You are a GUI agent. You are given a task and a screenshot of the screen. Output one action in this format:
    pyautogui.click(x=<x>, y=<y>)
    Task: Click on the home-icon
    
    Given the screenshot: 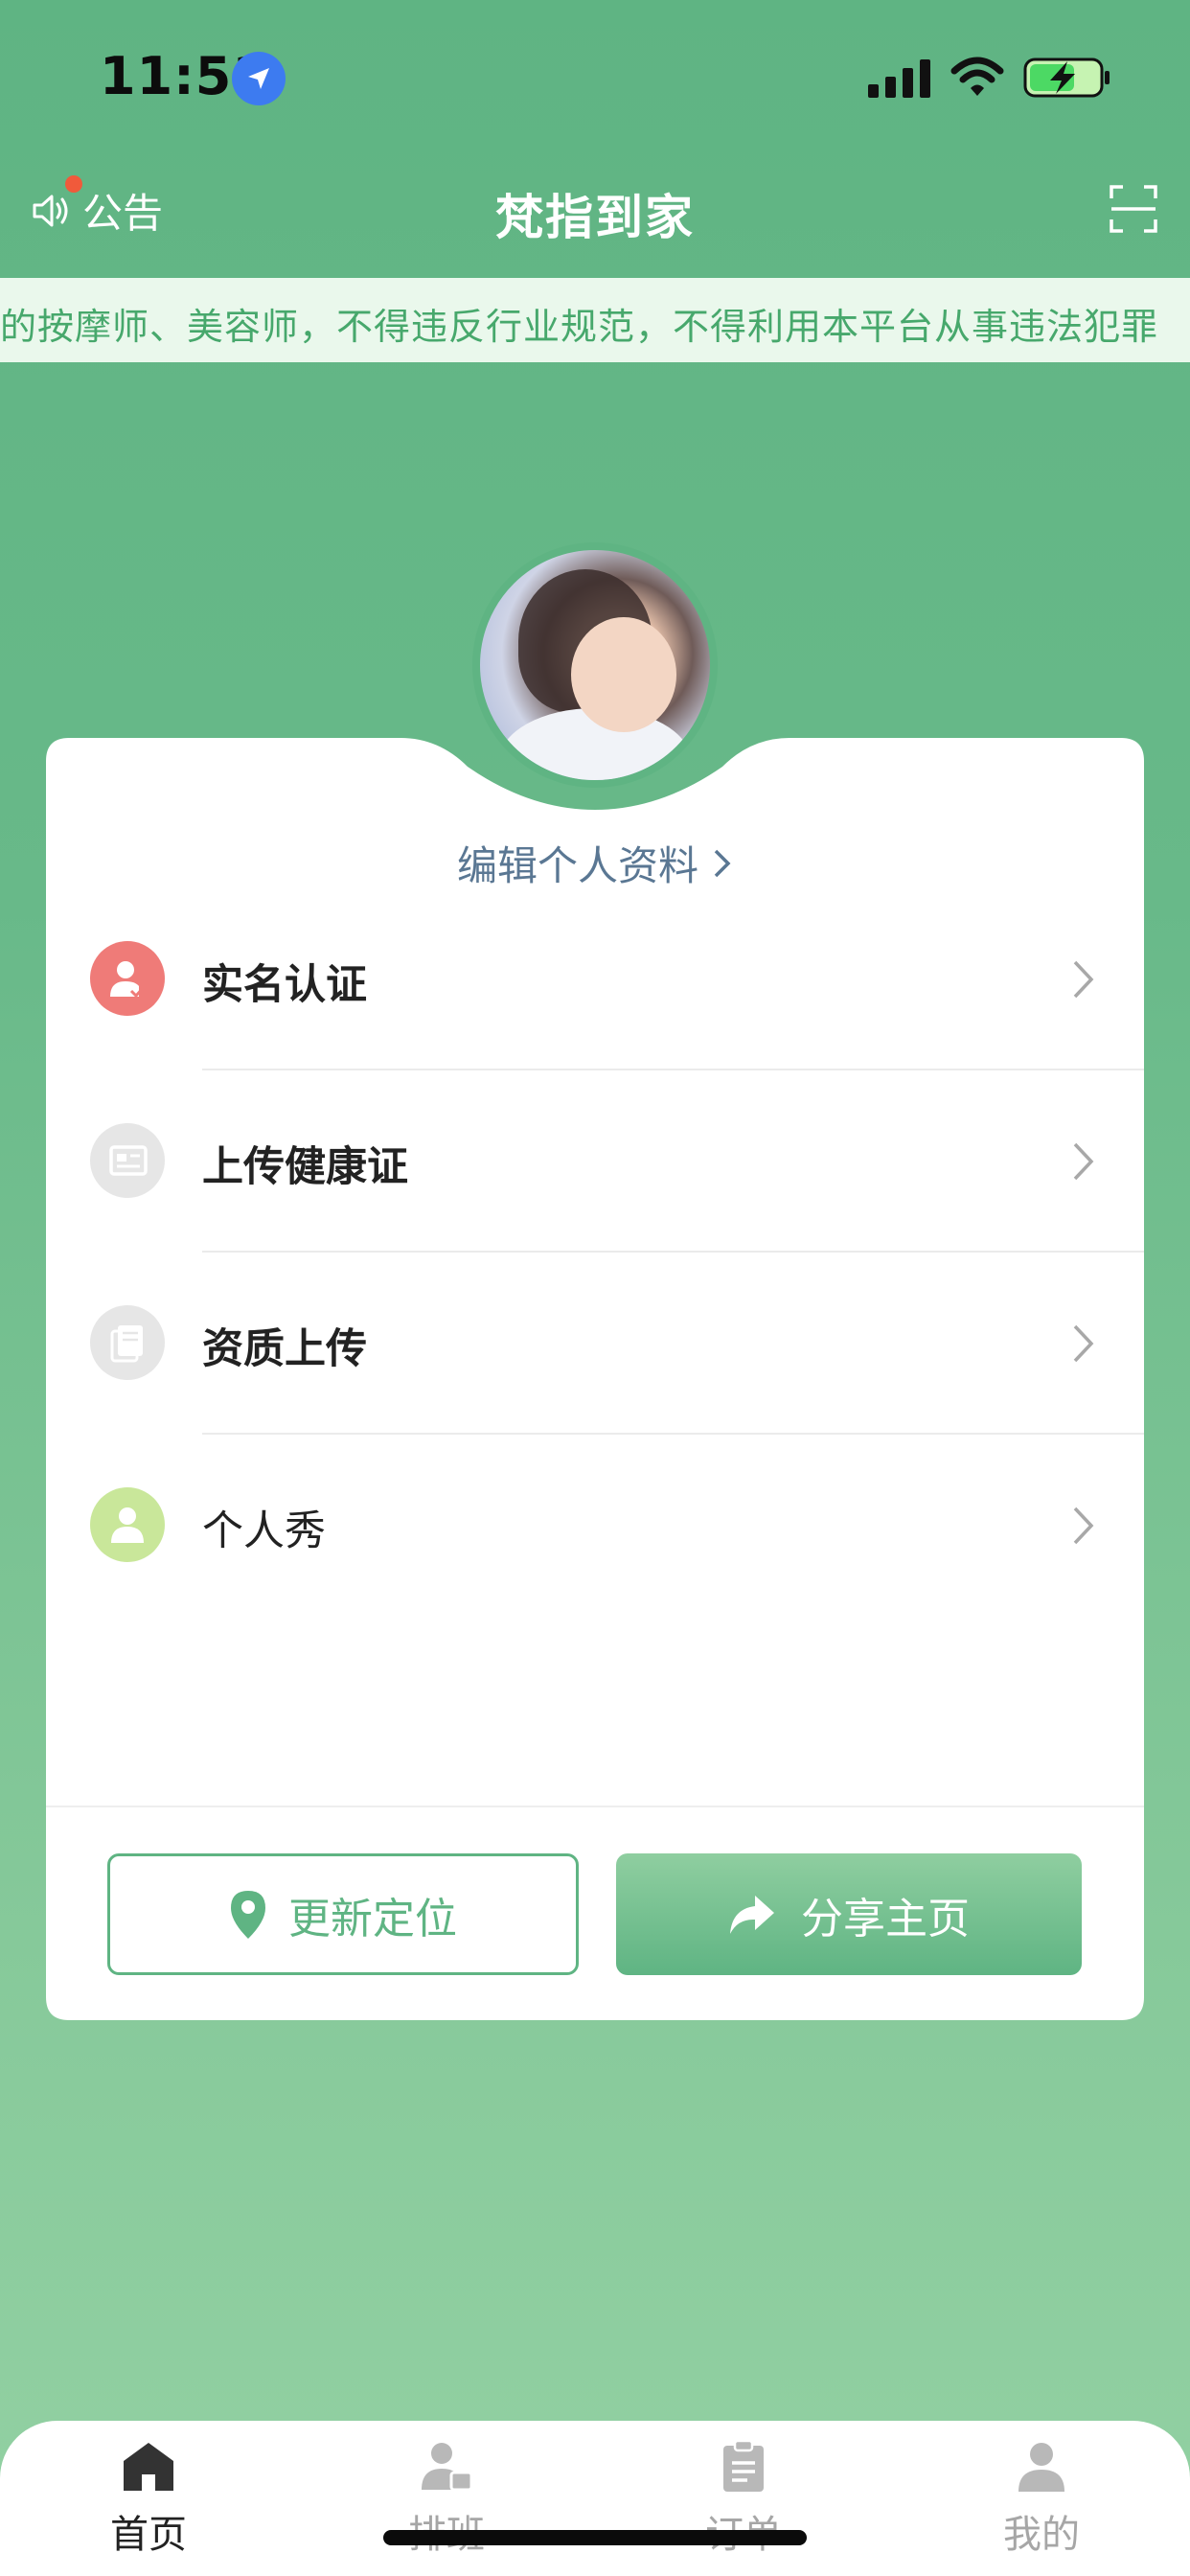 What is the action you would take?
    pyautogui.click(x=148, y=2467)
    